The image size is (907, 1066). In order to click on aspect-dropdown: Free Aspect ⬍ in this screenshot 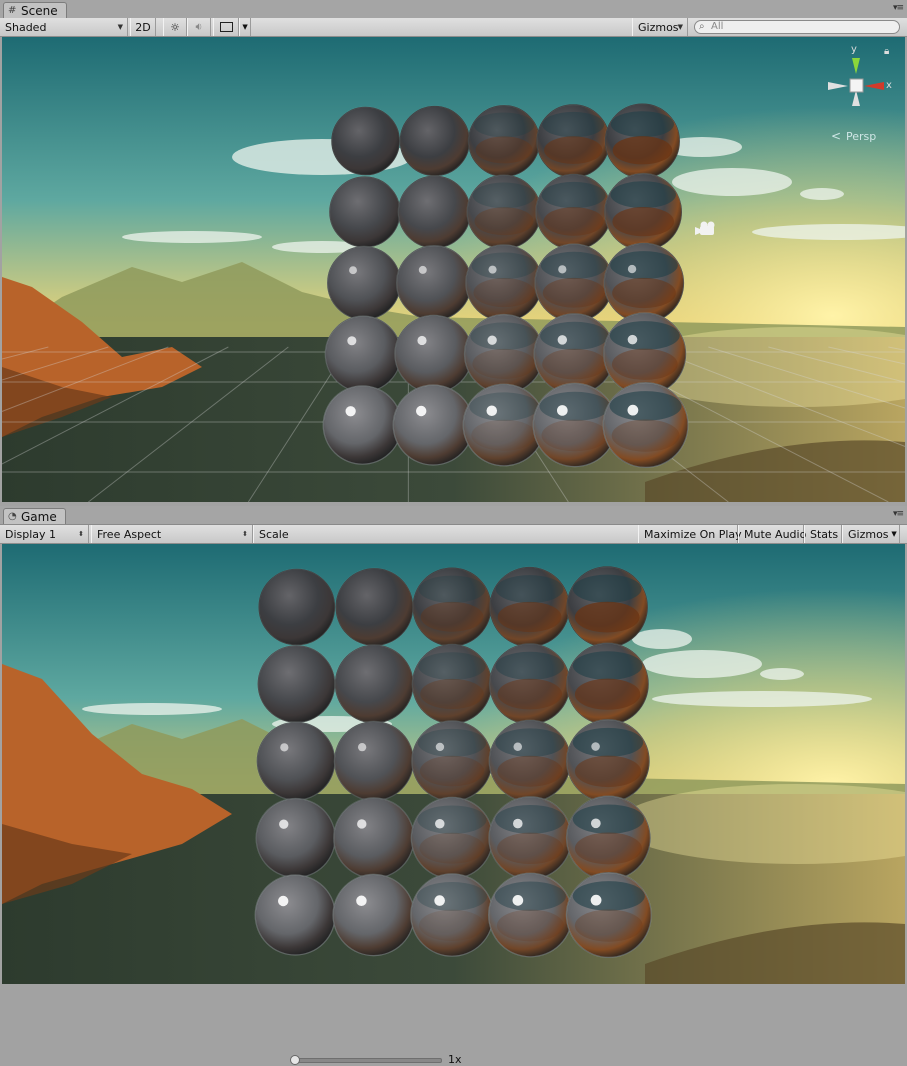, I will do `click(172, 534)`.